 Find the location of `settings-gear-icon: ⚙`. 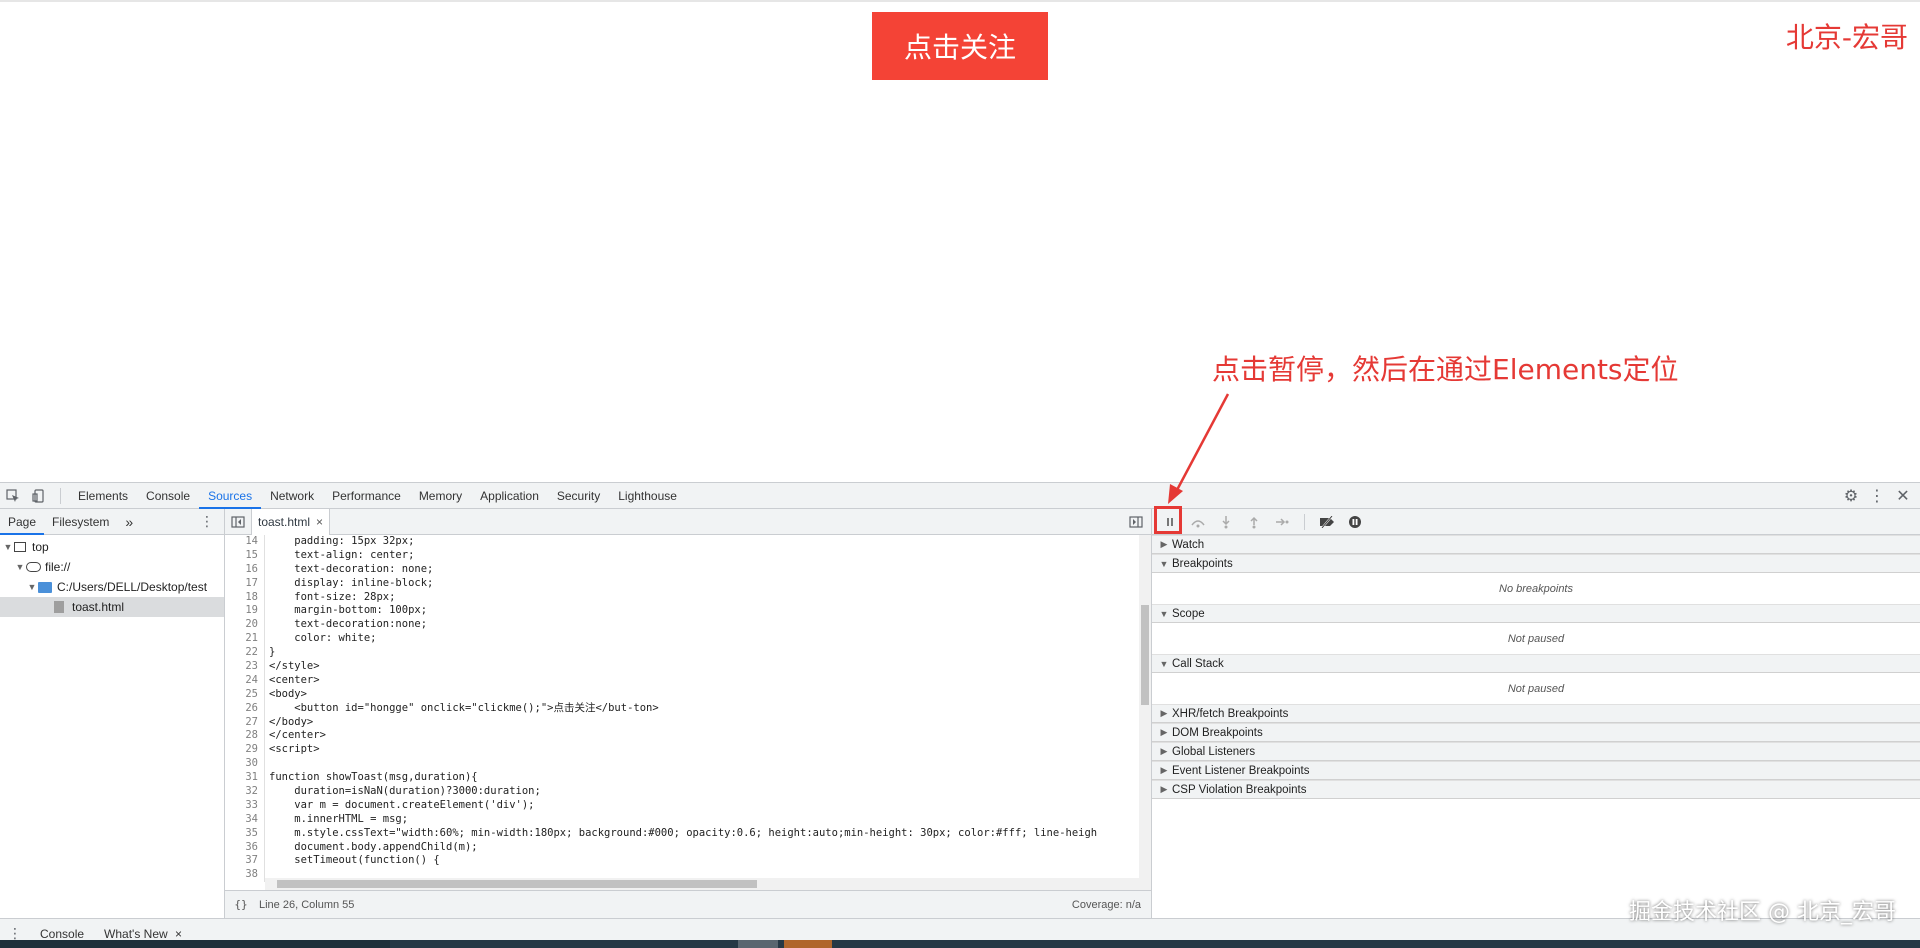

settings-gear-icon: ⚙ is located at coordinates (1851, 496).